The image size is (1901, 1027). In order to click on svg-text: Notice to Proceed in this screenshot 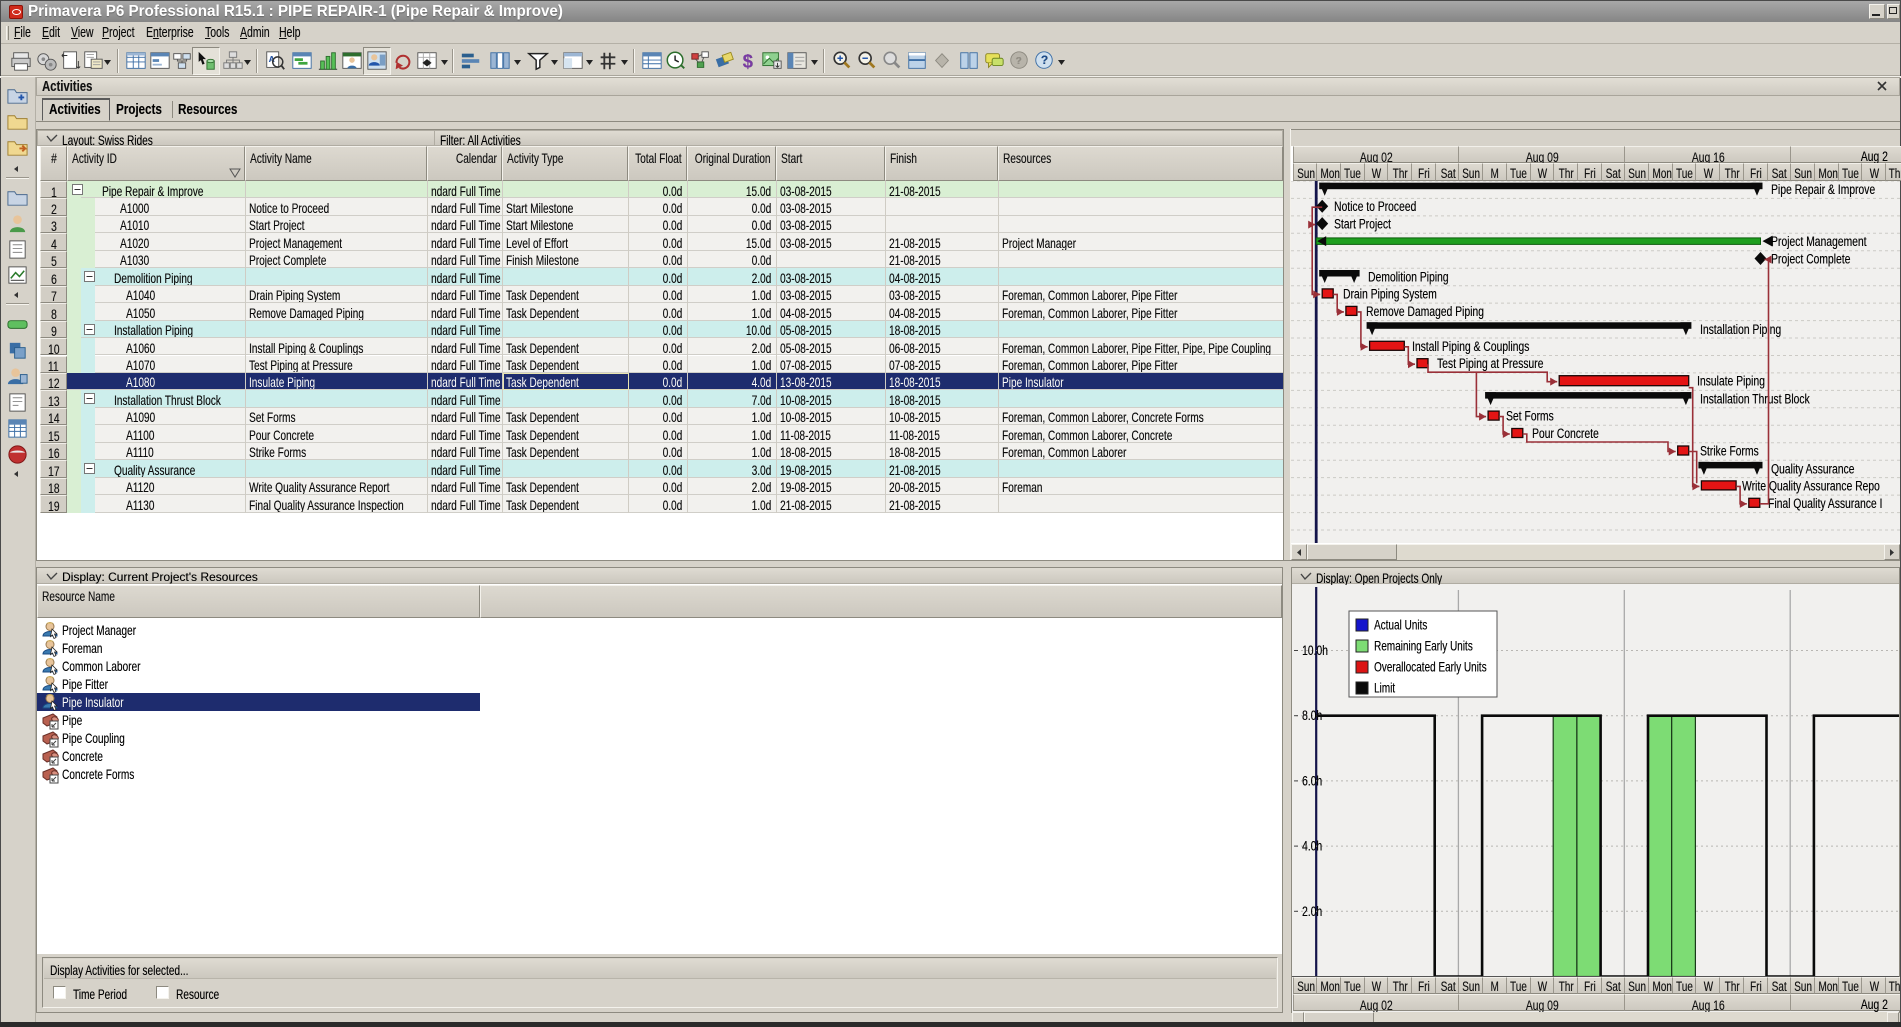, I will do `click(1375, 207)`.